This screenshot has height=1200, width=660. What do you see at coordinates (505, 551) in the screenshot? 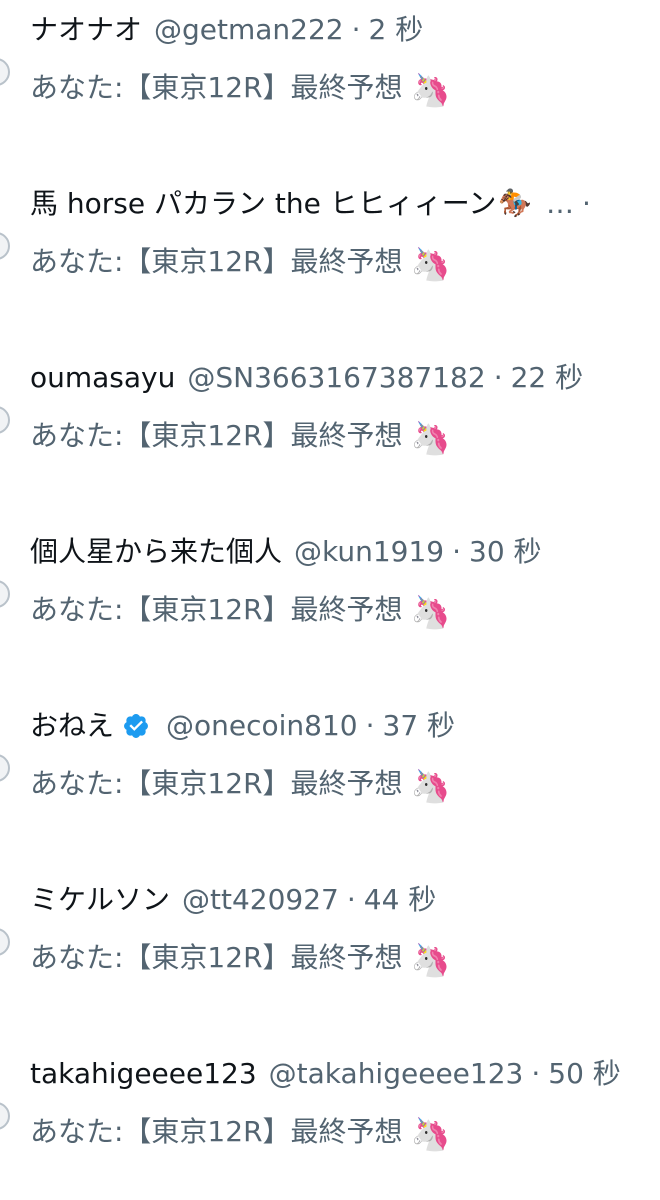
I see `timestamp: 30 秒` at bounding box center [505, 551].